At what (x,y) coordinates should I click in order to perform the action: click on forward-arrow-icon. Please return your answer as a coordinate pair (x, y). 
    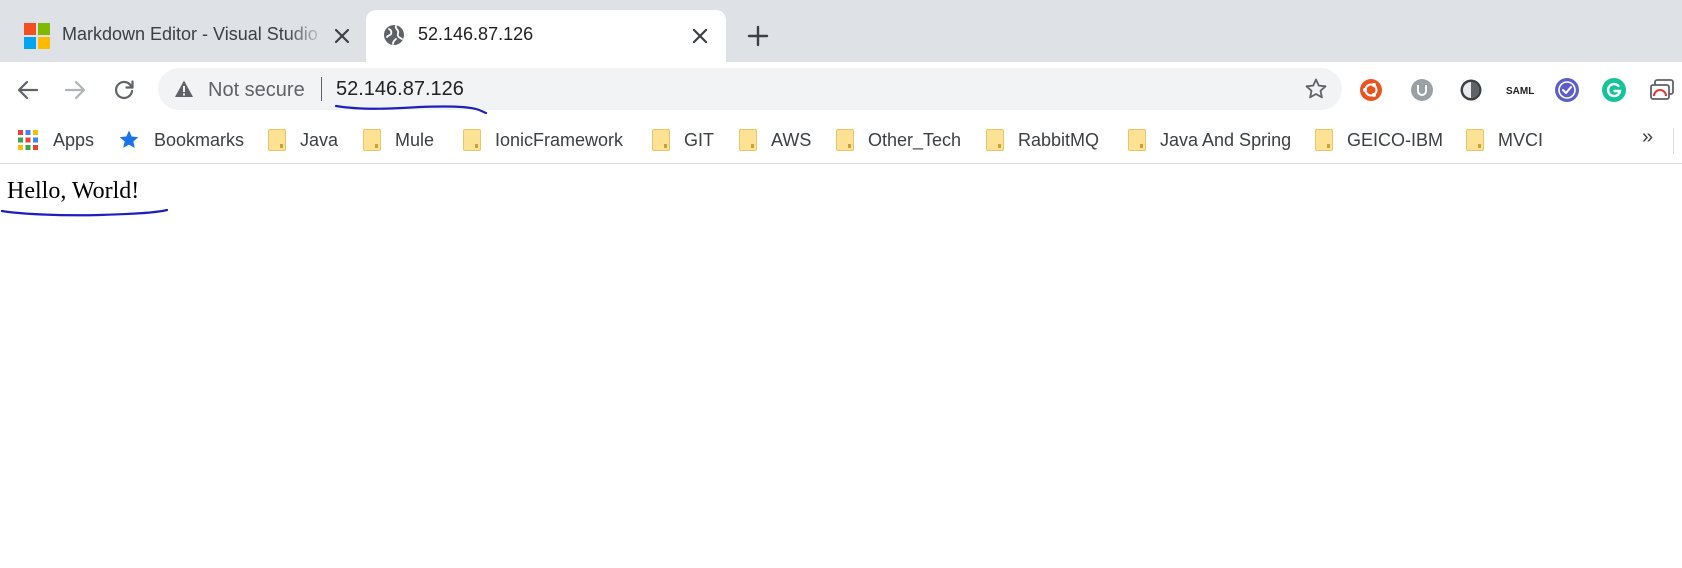
    Looking at the image, I should click on (75, 90).